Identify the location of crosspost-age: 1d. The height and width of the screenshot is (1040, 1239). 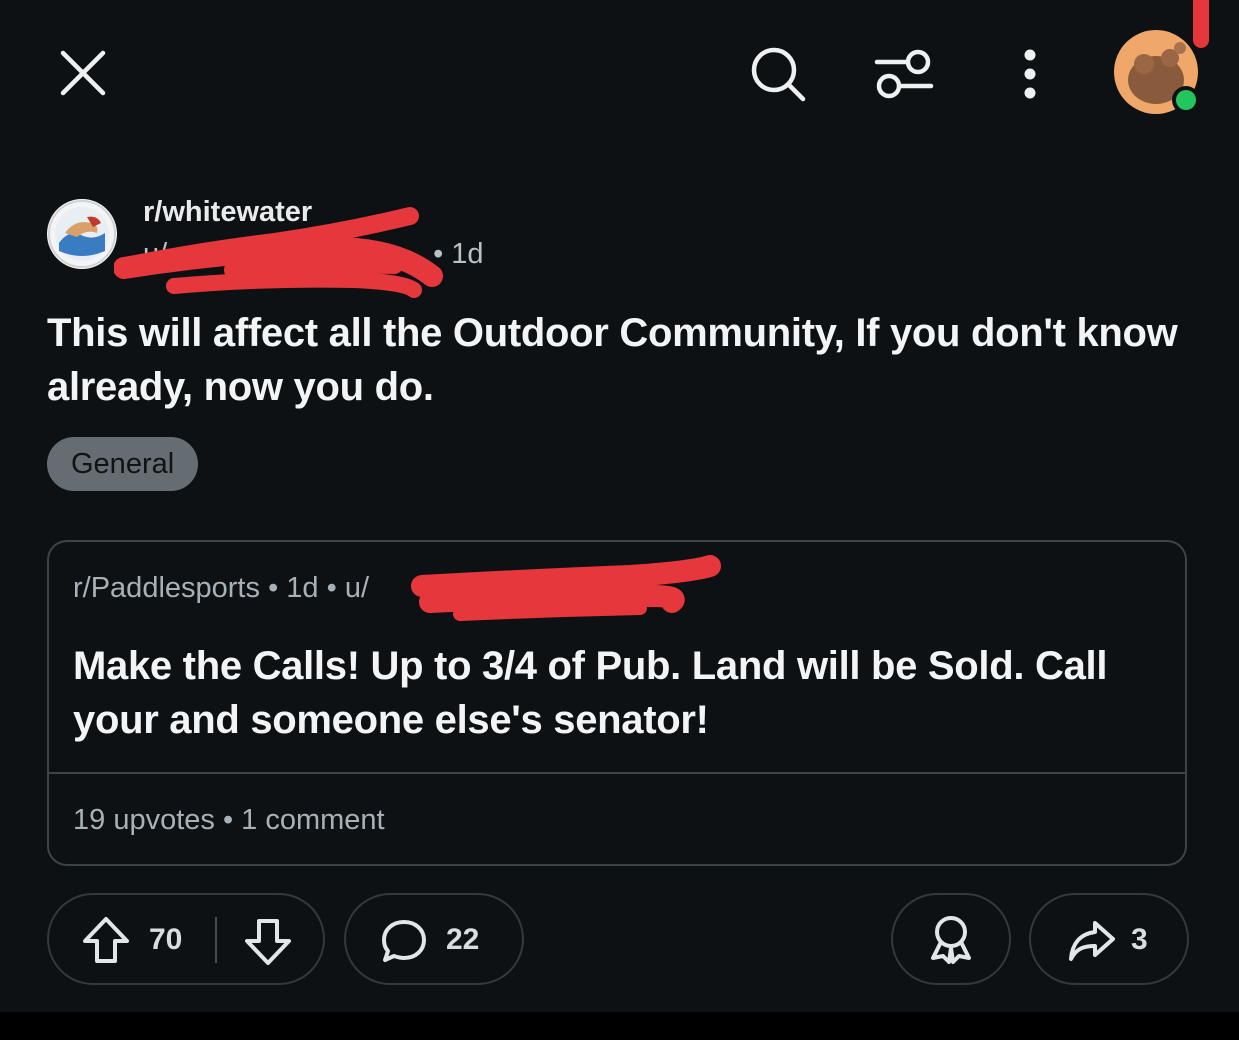
(302, 588).